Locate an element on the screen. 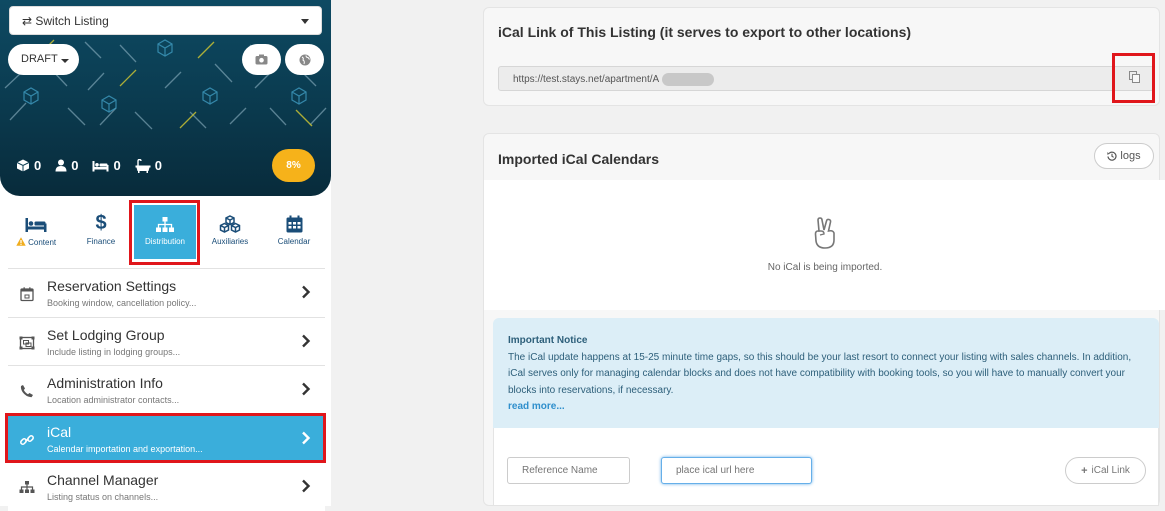  completion-badge: 8% is located at coordinates (293, 165).